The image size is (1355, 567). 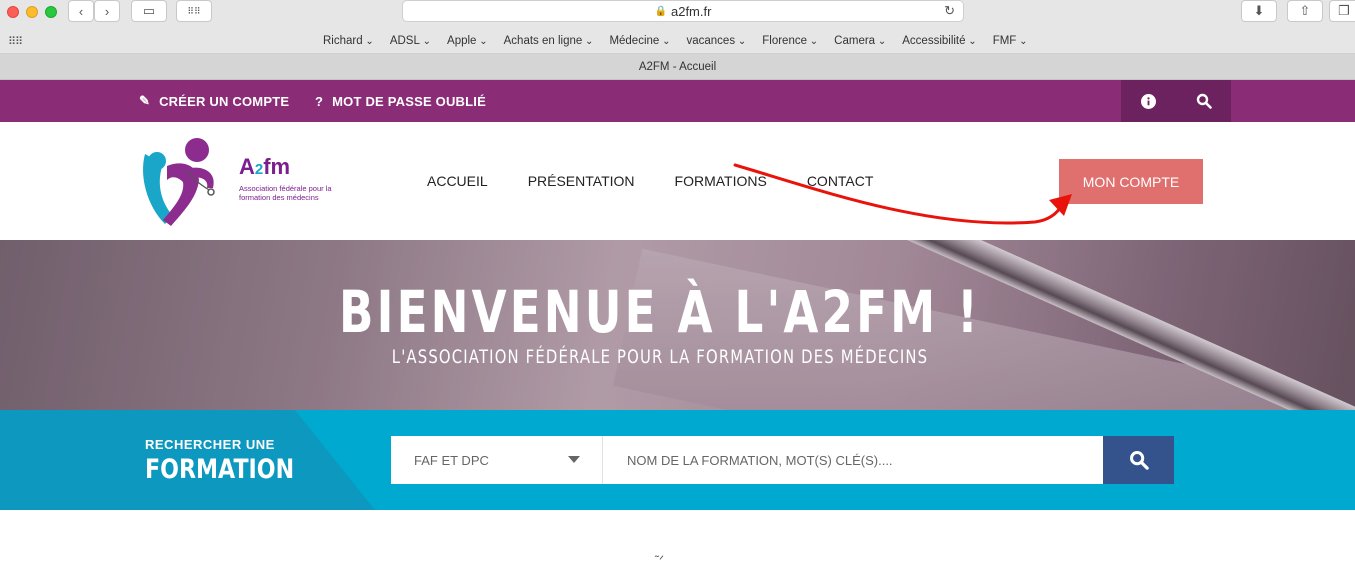 I want to click on reload-icon: ↻, so click(x=949, y=11).